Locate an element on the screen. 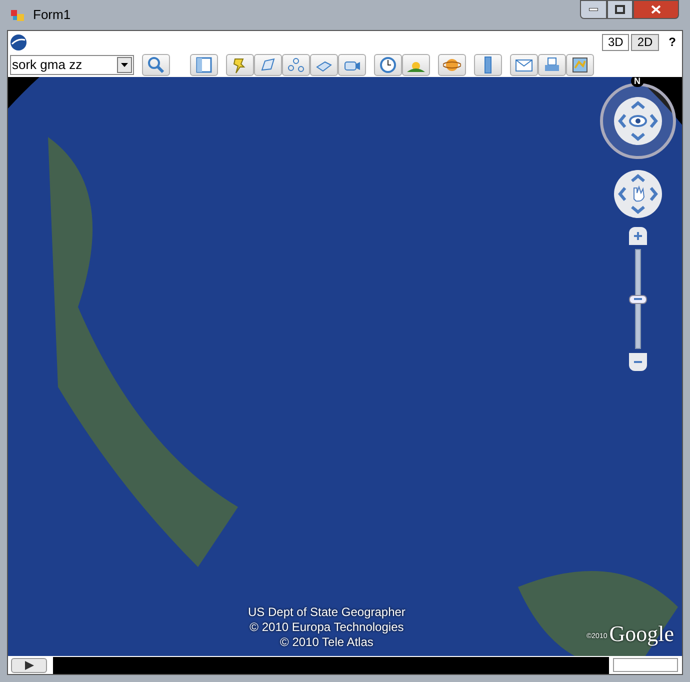 Image resolution: width=690 pixels, height=682 pixels. view-mode-tab: 2D is located at coordinates (645, 42).